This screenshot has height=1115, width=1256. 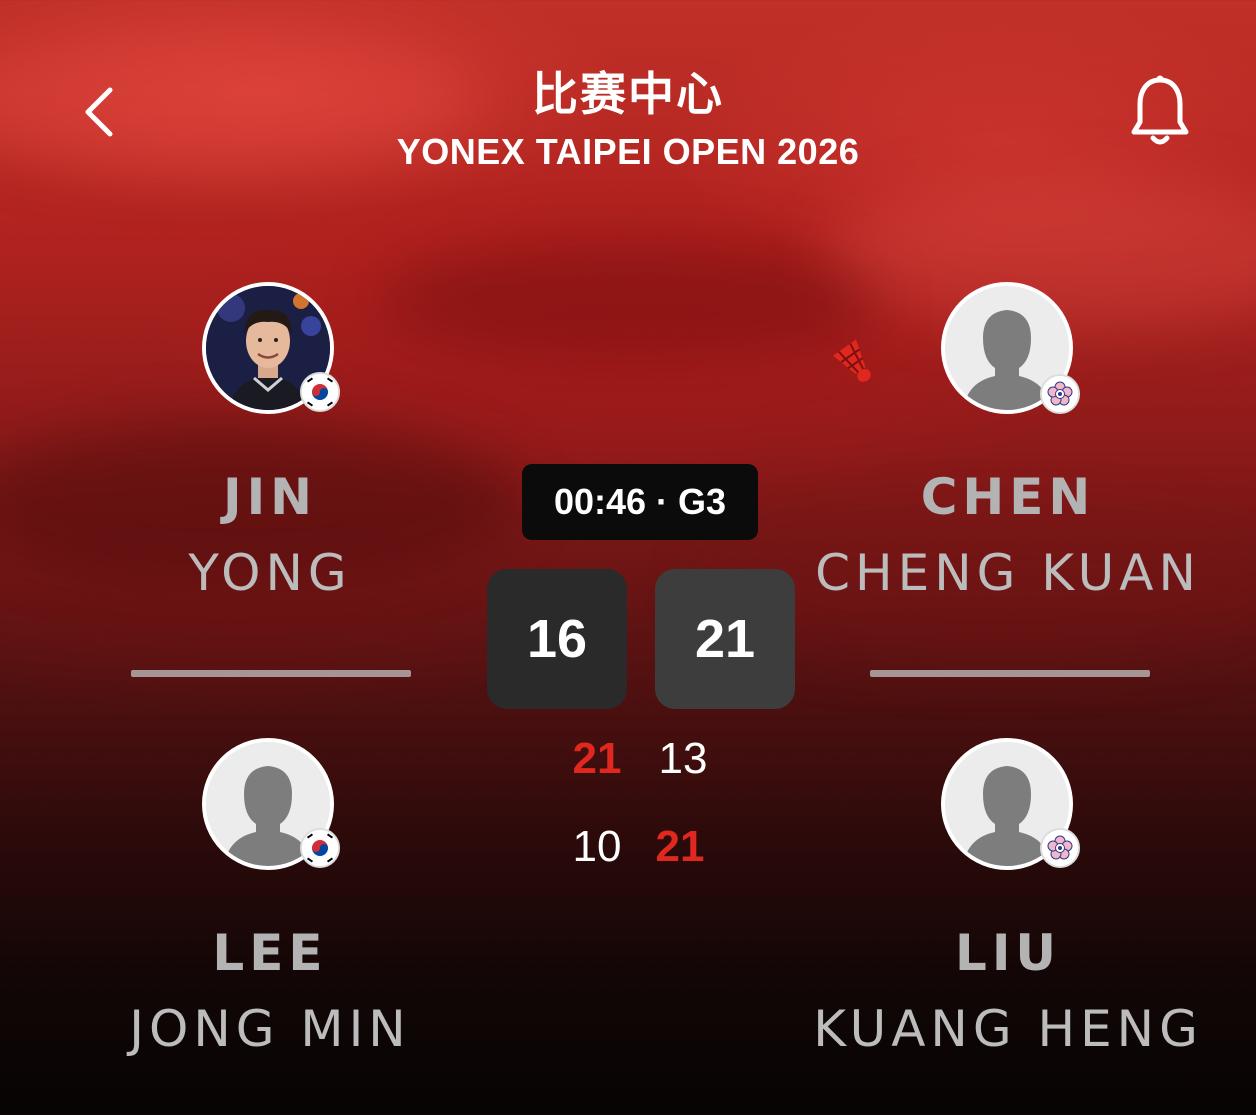 What do you see at coordinates (628, 151) in the screenshot?
I see `tournament-name: YONEX TAIPEI OPEN 2026` at bounding box center [628, 151].